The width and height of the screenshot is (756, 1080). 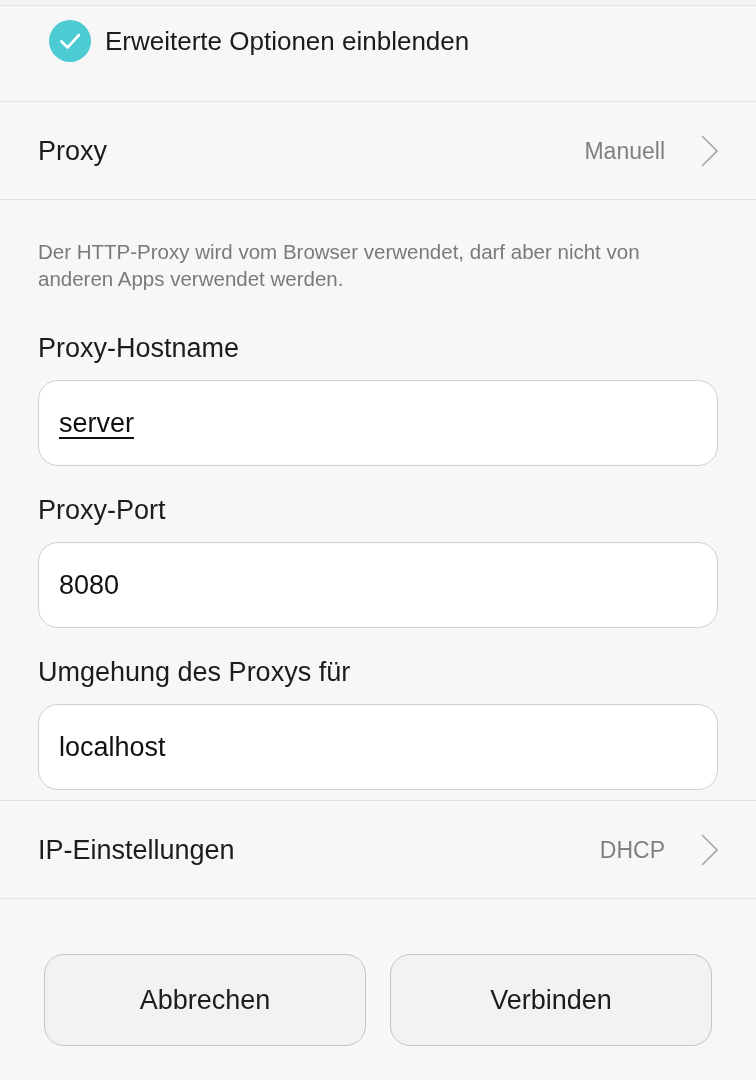 What do you see at coordinates (632, 850) in the screenshot?
I see `row-value: DHCP` at bounding box center [632, 850].